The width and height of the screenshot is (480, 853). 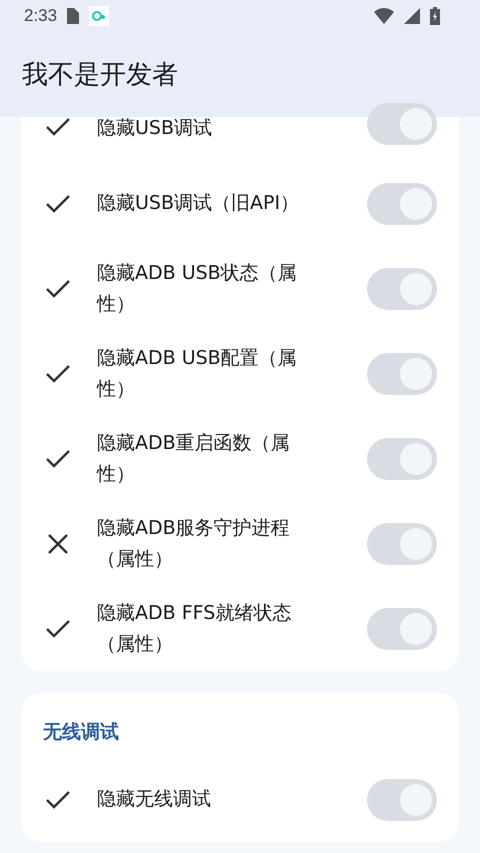 I want to click on app-notification-icon, so click(x=99, y=16).